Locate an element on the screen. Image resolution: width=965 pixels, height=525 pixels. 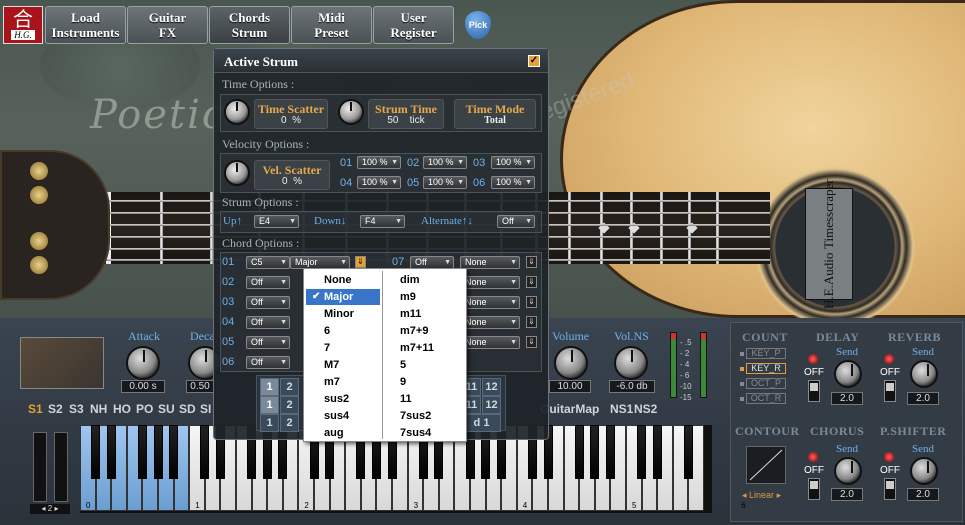
pshifter-send-knob is located at coordinates (924, 471).